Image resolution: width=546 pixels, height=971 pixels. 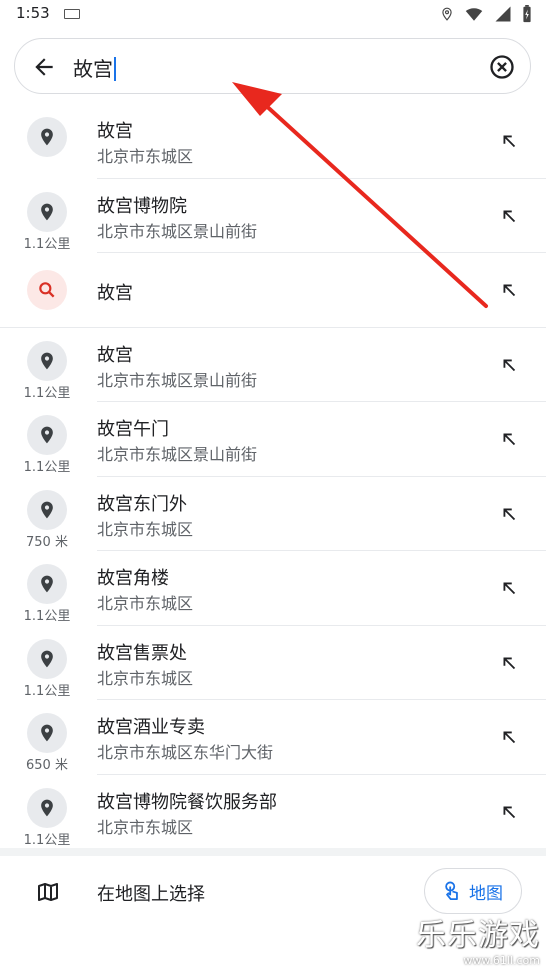 I want to click on touch-pin-icon, so click(x=451, y=890).